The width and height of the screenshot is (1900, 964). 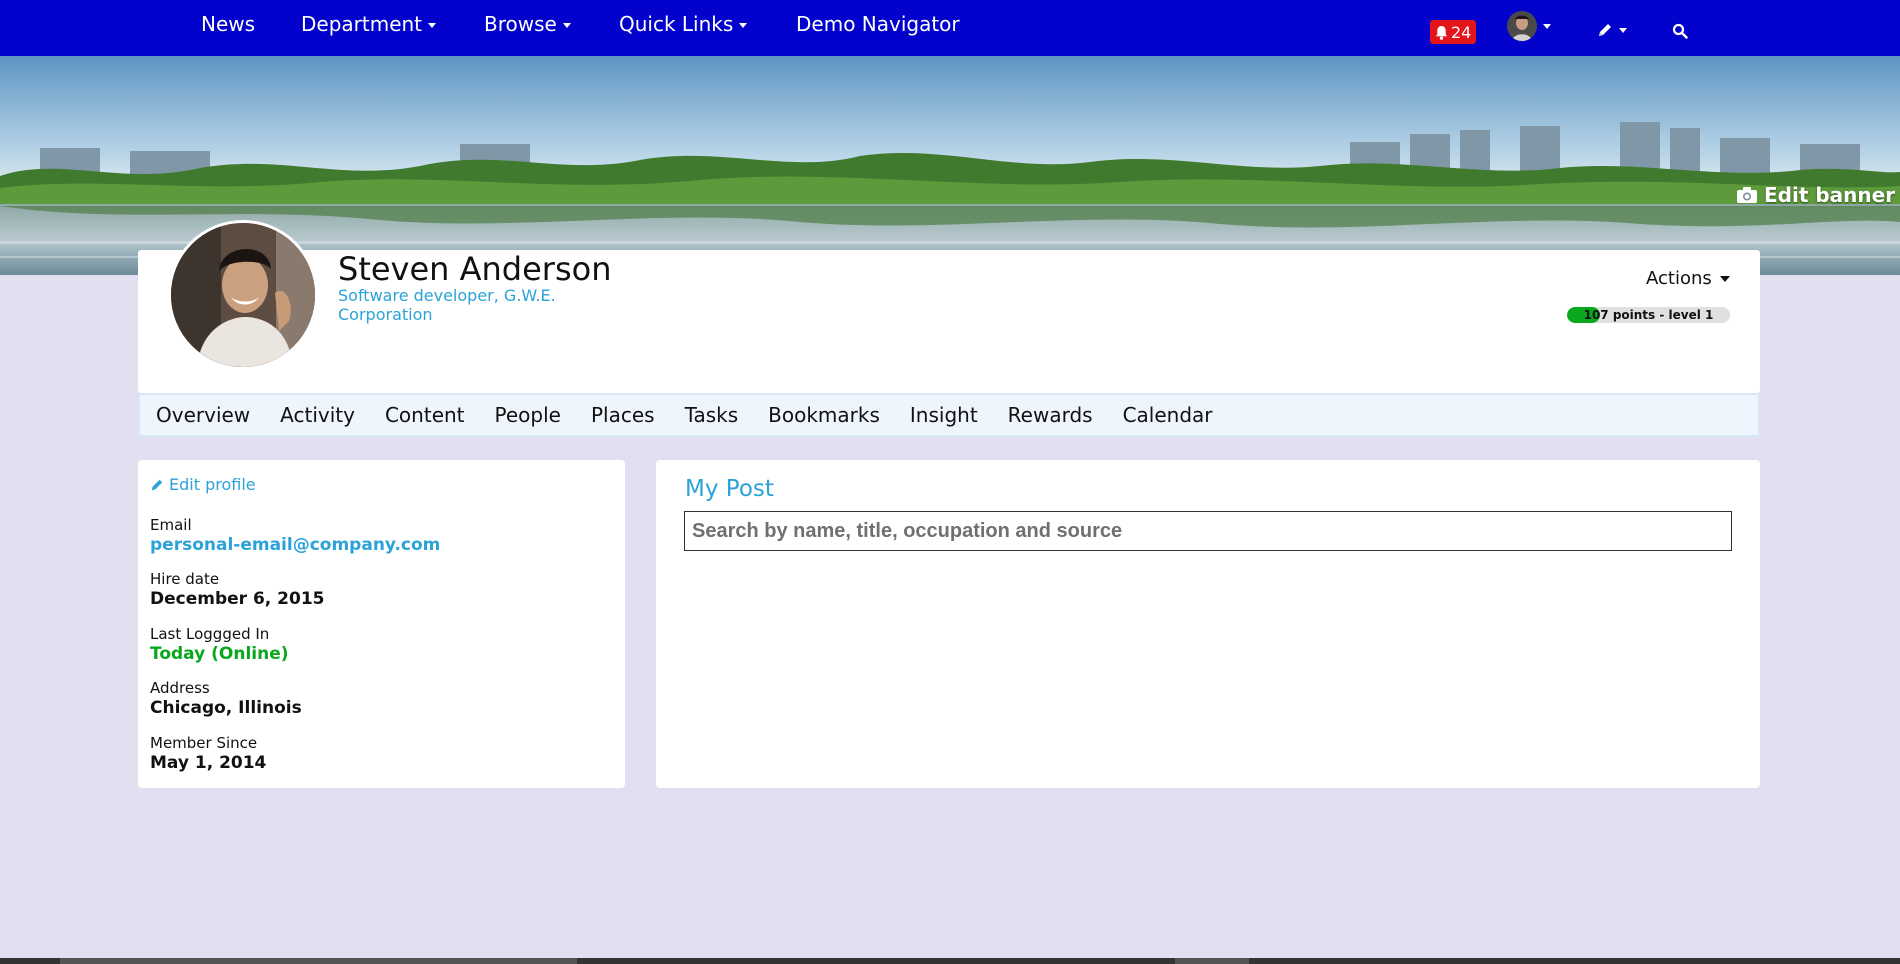 I want to click on edit-profile-link: Edit profile, so click(x=203, y=484).